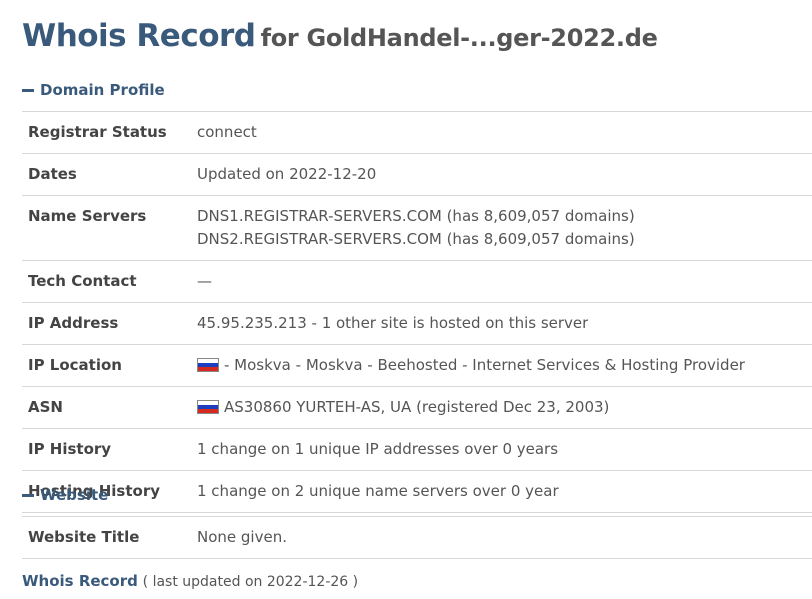 This screenshot has height=599, width=812. What do you see at coordinates (102, 90) in the screenshot?
I see `section-title-domain-profile: Domain Profile` at bounding box center [102, 90].